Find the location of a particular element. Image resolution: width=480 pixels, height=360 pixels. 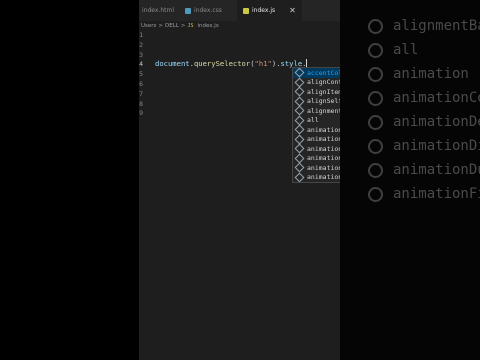

backdrop-label: animationFillMode is located at coordinates (436, 194).